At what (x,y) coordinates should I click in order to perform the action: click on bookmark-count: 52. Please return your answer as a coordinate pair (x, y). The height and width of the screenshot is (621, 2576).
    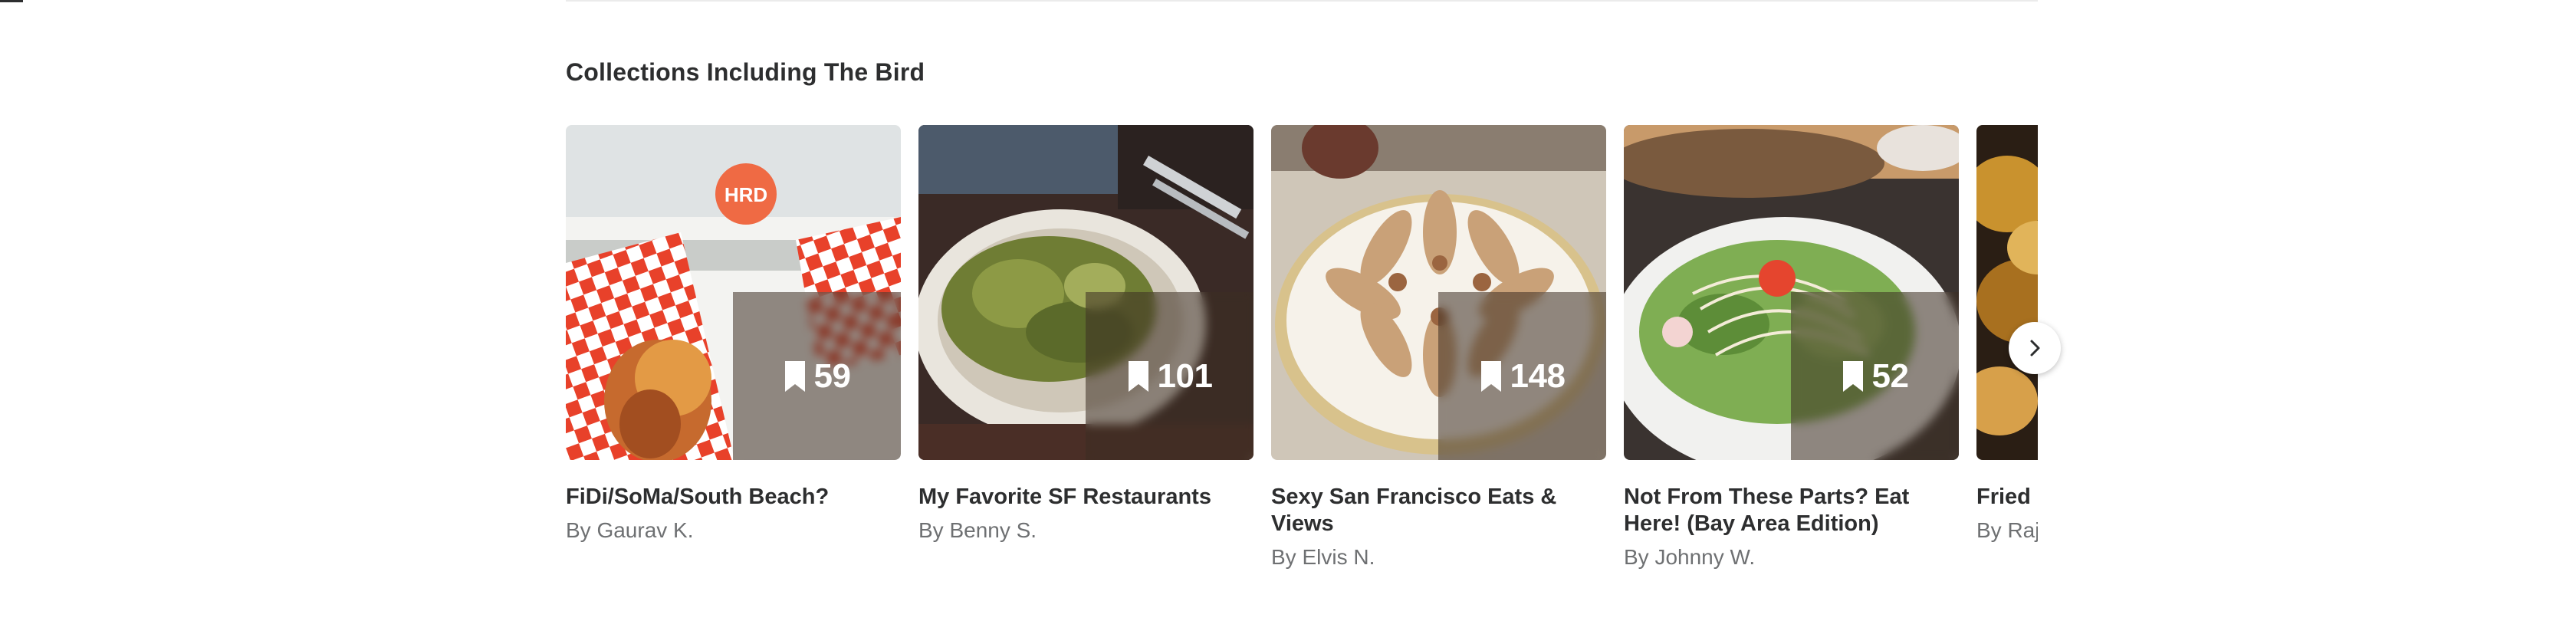
    Looking at the image, I should click on (1890, 376).